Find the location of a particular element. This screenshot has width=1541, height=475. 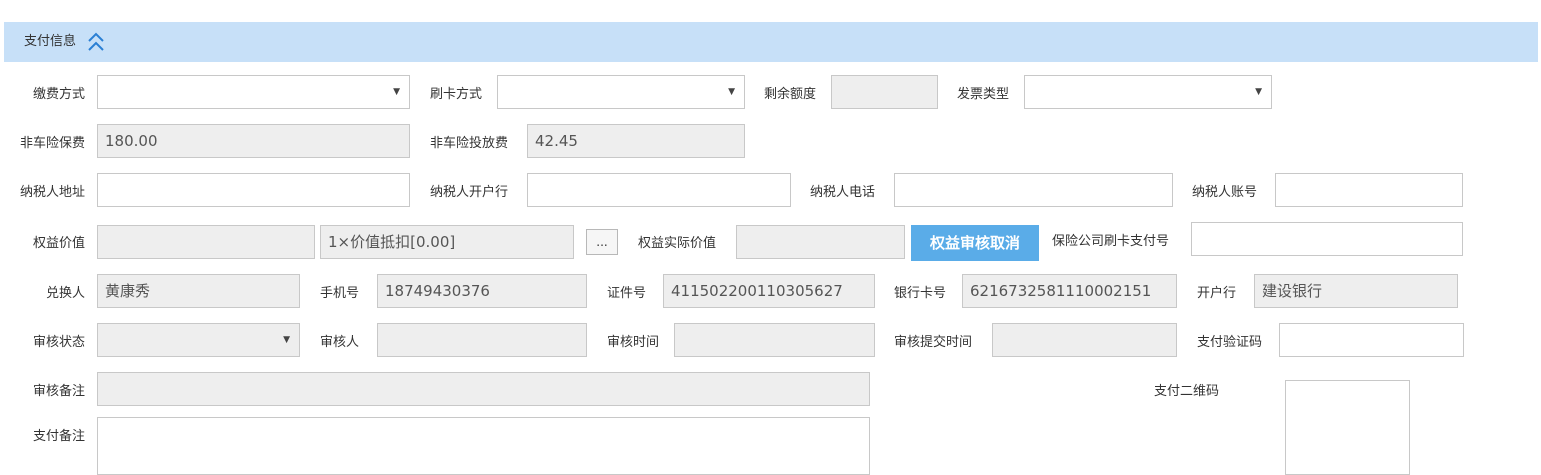

insurer-card-pay-input is located at coordinates (1327, 239).